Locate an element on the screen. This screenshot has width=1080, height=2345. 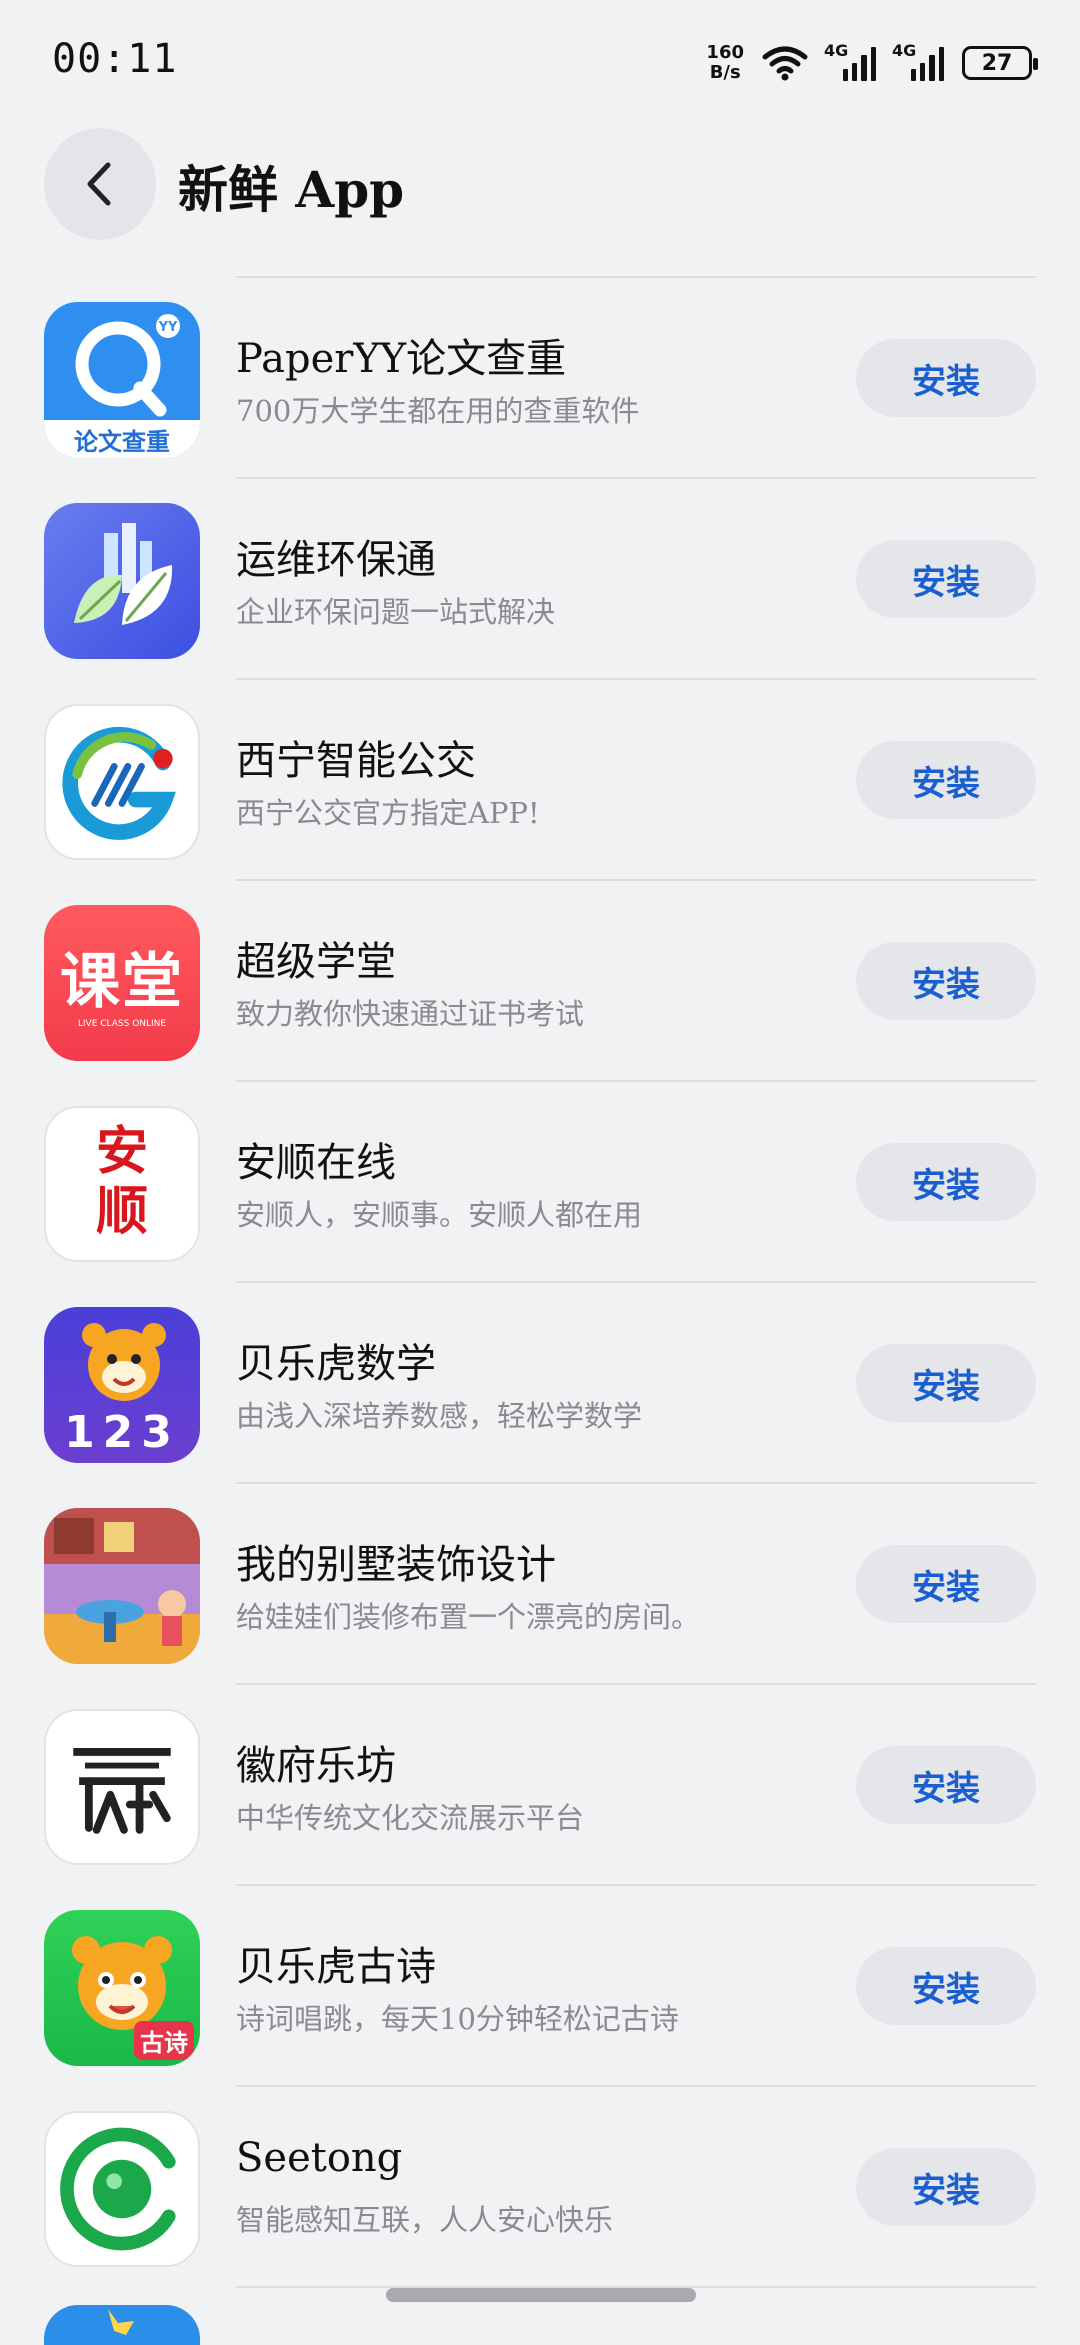
villa-room-icon is located at coordinates (122, 1586).